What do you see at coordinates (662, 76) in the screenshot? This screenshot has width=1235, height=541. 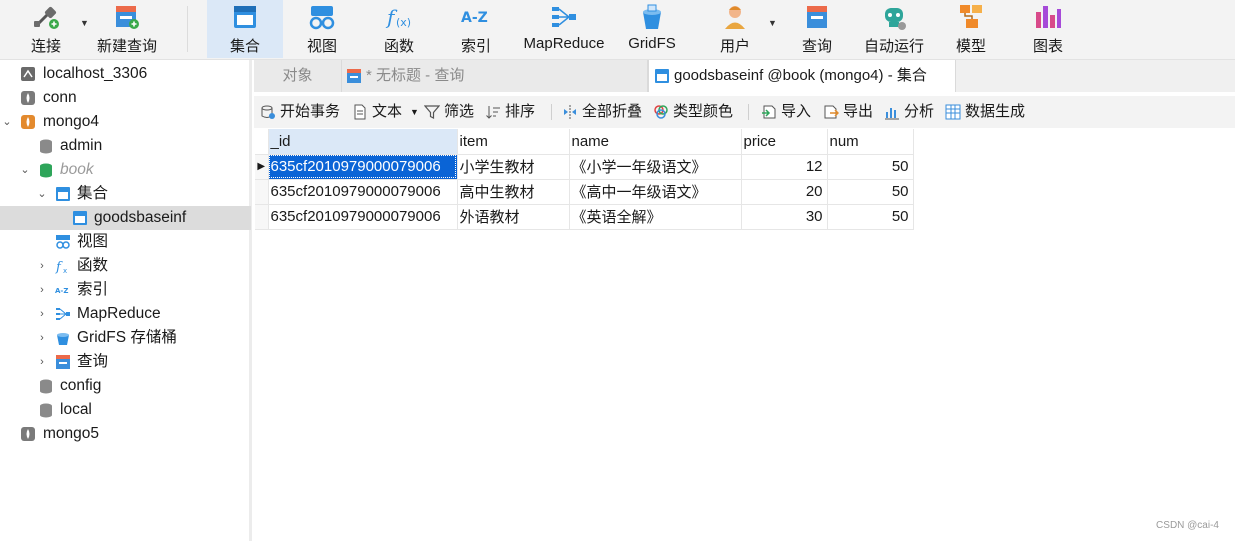 I see `collection-icon` at bounding box center [662, 76].